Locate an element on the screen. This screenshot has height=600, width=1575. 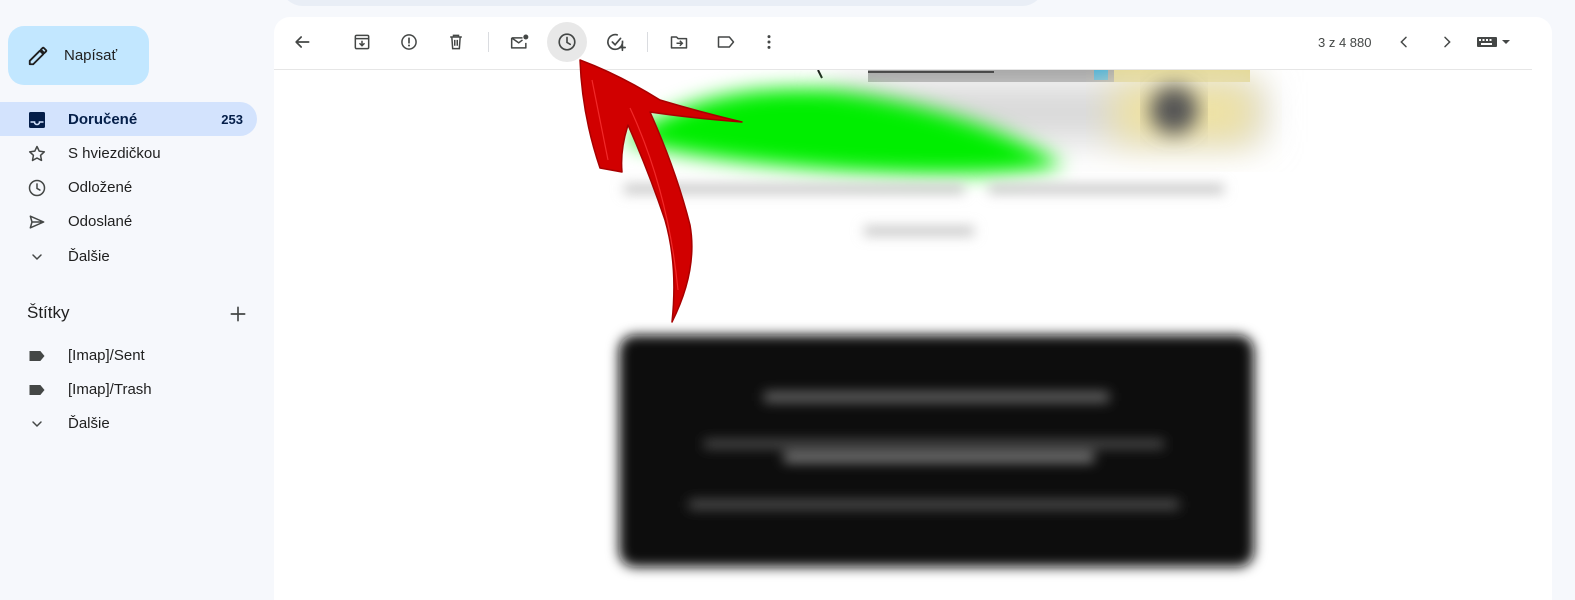
more-icon is located at coordinates (769, 42).